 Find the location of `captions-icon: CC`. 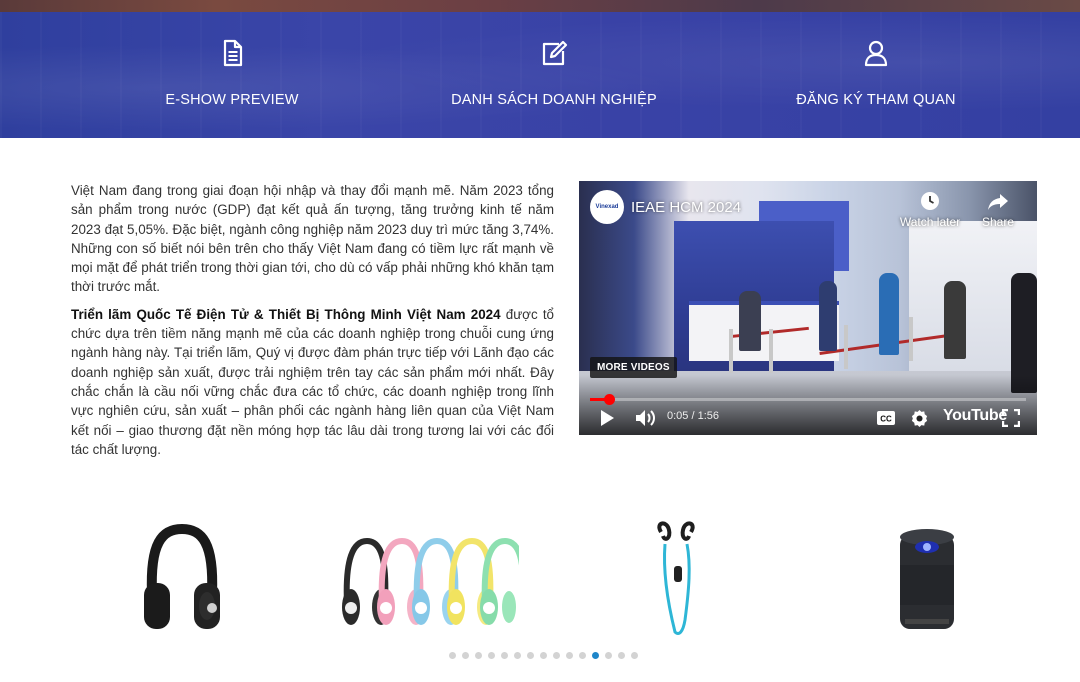

captions-icon: CC is located at coordinates (886, 418).